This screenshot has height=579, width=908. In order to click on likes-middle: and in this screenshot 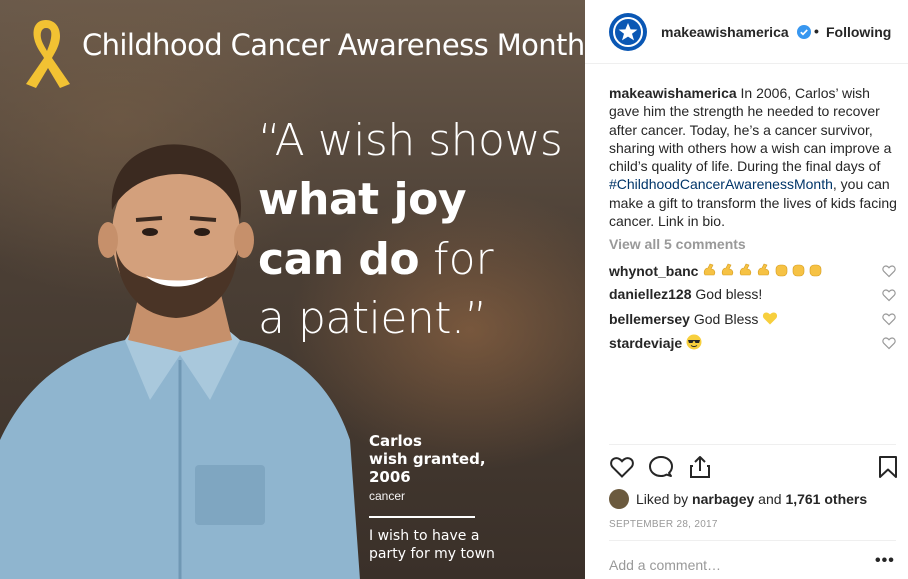, I will do `click(770, 499)`.